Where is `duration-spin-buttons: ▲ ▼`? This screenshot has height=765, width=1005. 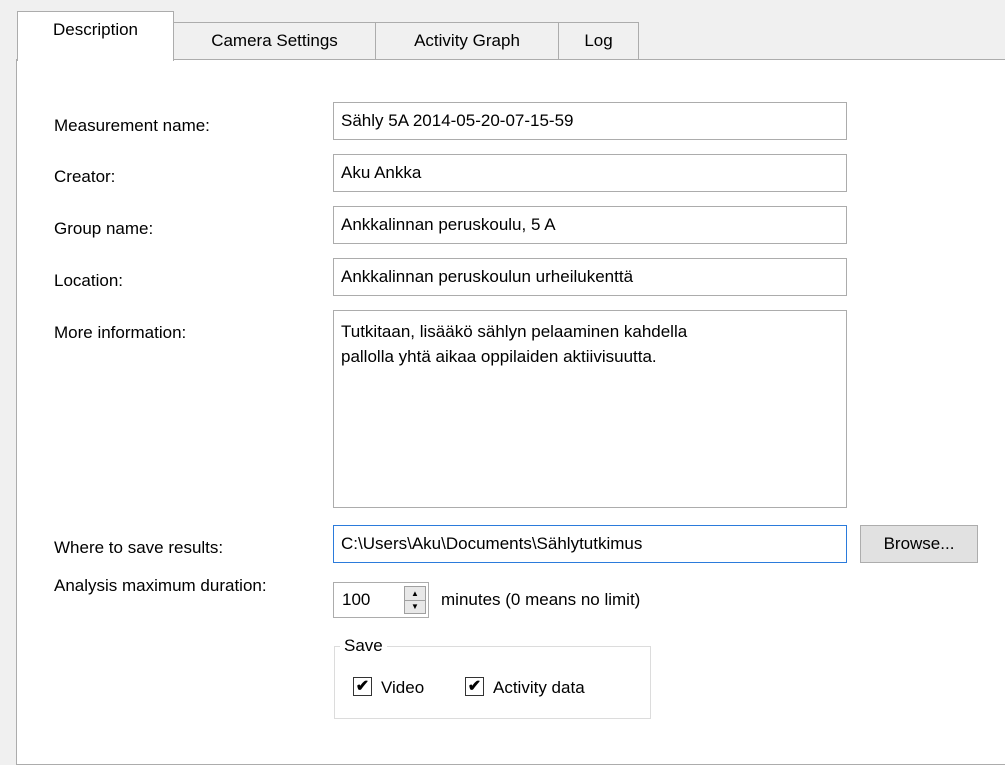 duration-spin-buttons: ▲ ▼ is located at coordinates (415, 600).